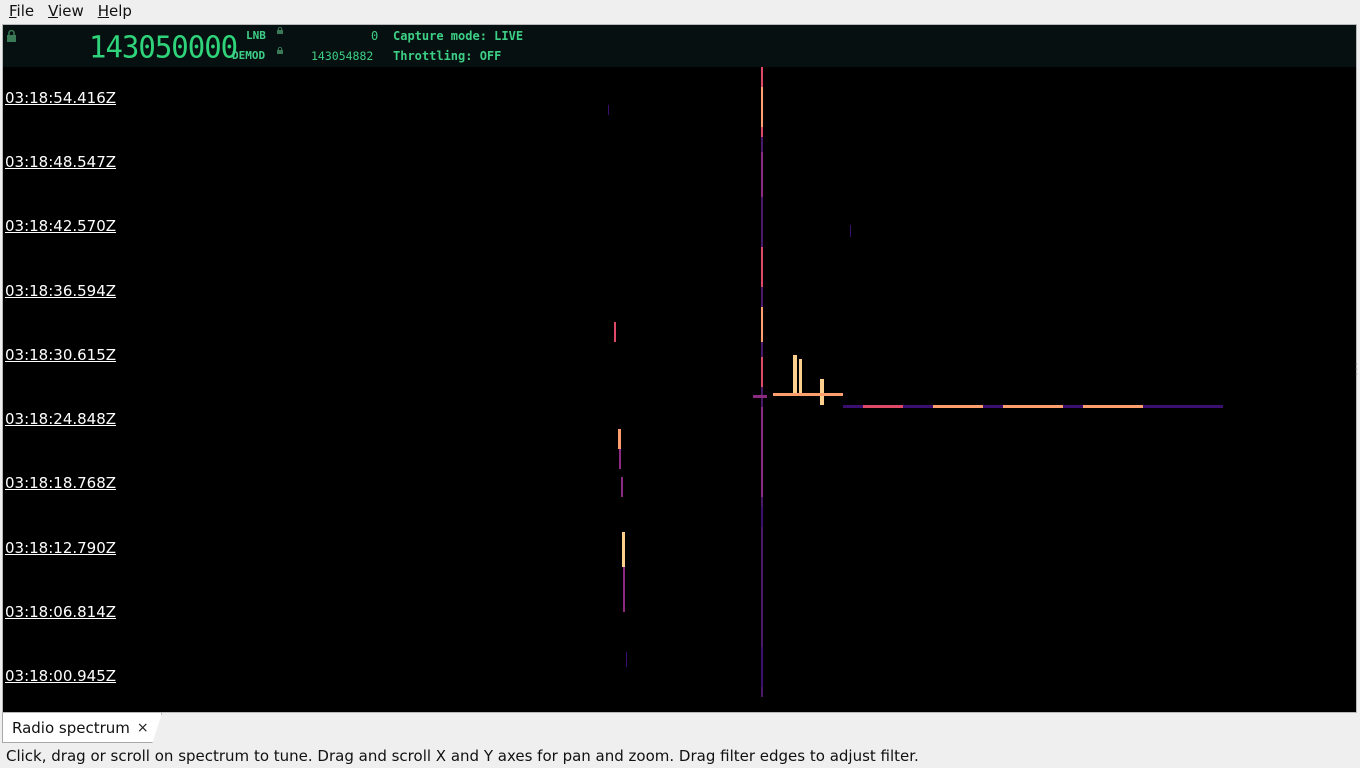 The width and height of the screenshot is (1360, 768). Describe the element at coordinates (11, 36) in the screenshot. I see `lock-icon` at that location.